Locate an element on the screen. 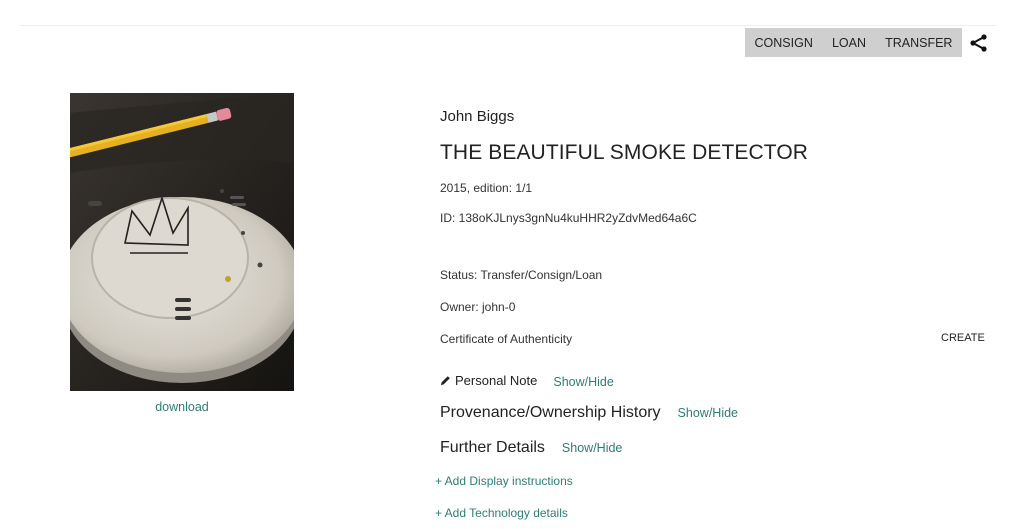  certificate-label: Certificate of Authenticity is located at coordinates (506, 339).